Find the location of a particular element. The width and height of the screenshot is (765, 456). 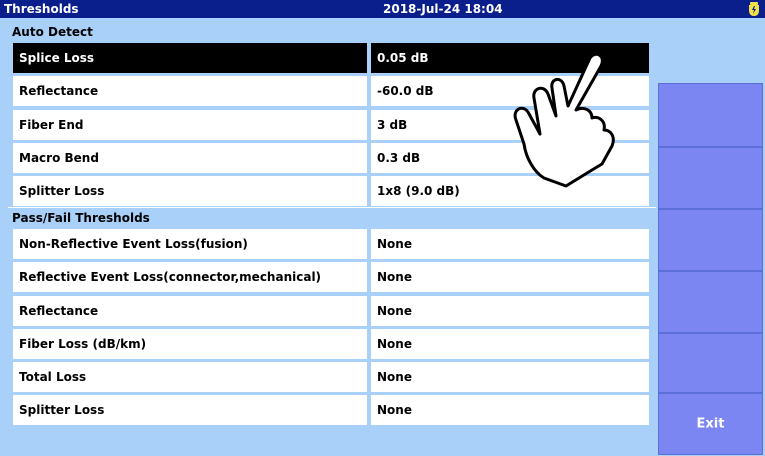

threshold-row-macro-bend: Macro Bend 0.3 dB is located at coordinates (331, 158).